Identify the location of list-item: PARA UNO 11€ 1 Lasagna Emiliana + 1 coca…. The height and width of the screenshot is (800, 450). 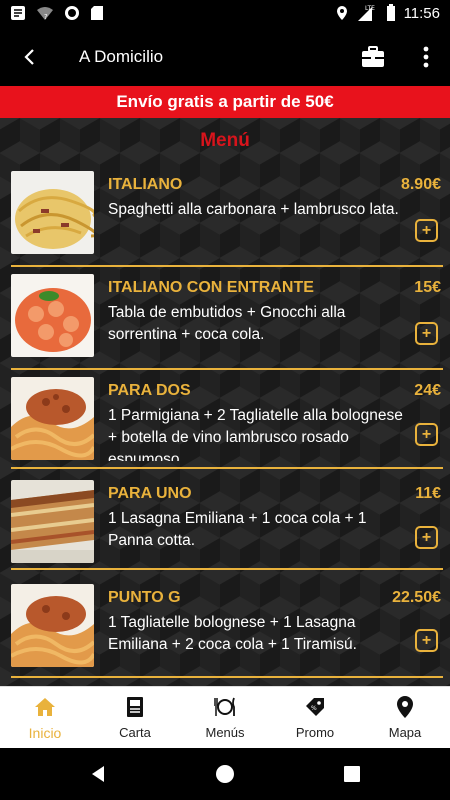
(225, 532).